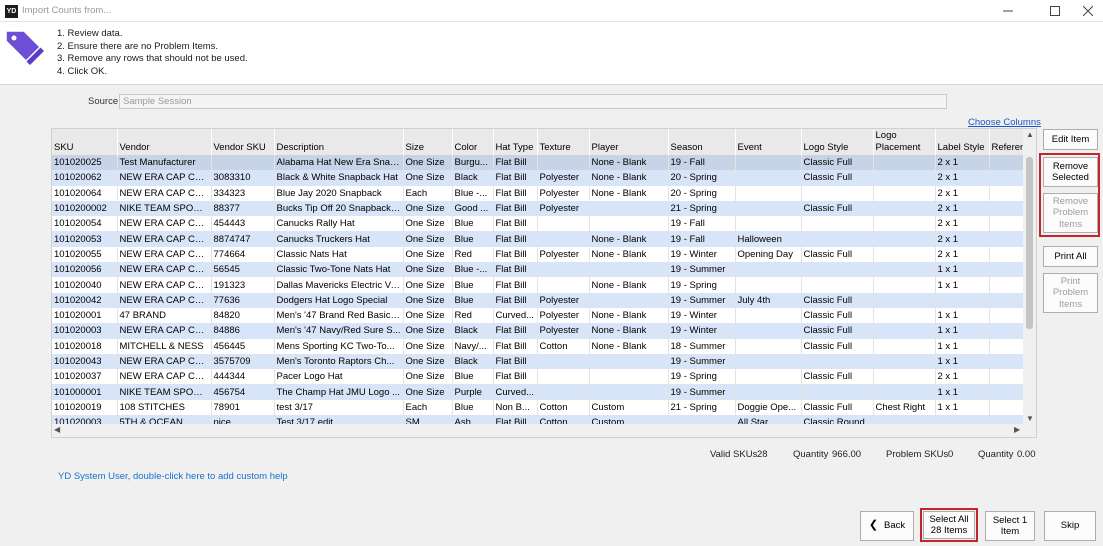 Image resolution: width=1103 pixels, height=546 pixels. I want to click on table-cell: Cotton, so click(563, 346).